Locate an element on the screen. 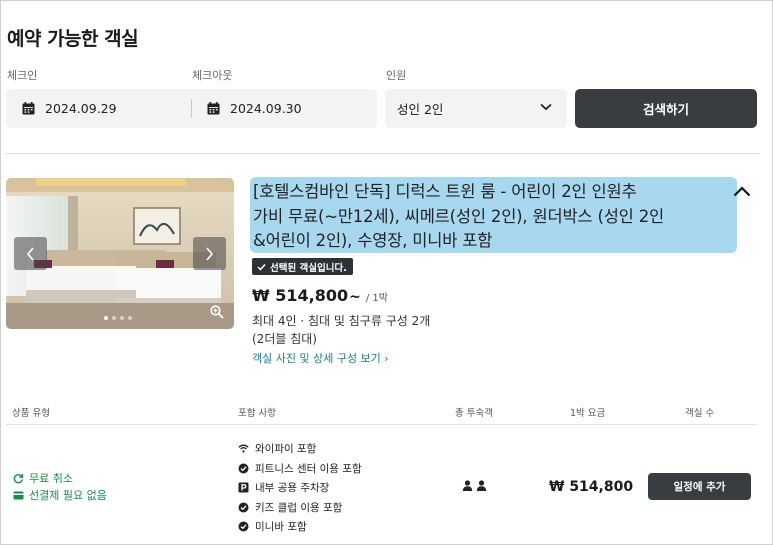  inclusion-text: 와이파이 포함 is located at coordinates (286, 449).